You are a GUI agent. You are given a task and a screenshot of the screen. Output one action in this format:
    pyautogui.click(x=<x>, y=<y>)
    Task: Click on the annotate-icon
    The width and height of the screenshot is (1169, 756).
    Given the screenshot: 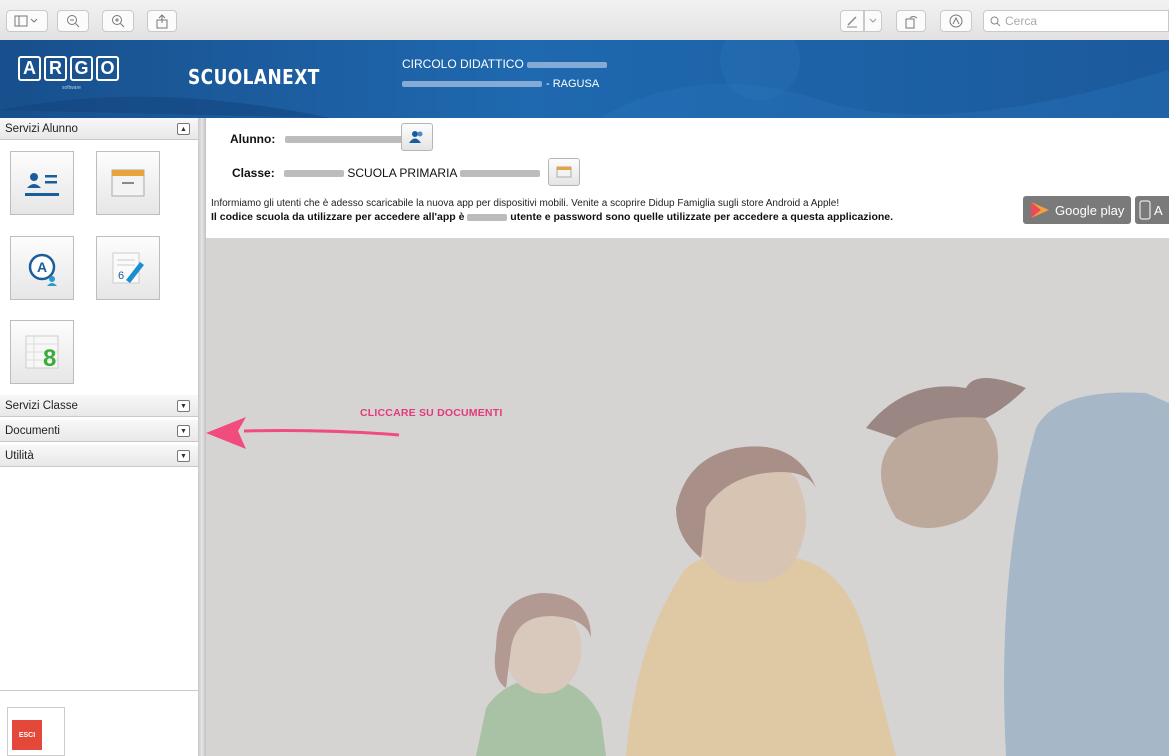 What is the action you would take?
    pyautogui.click(x=956, y=21)
    